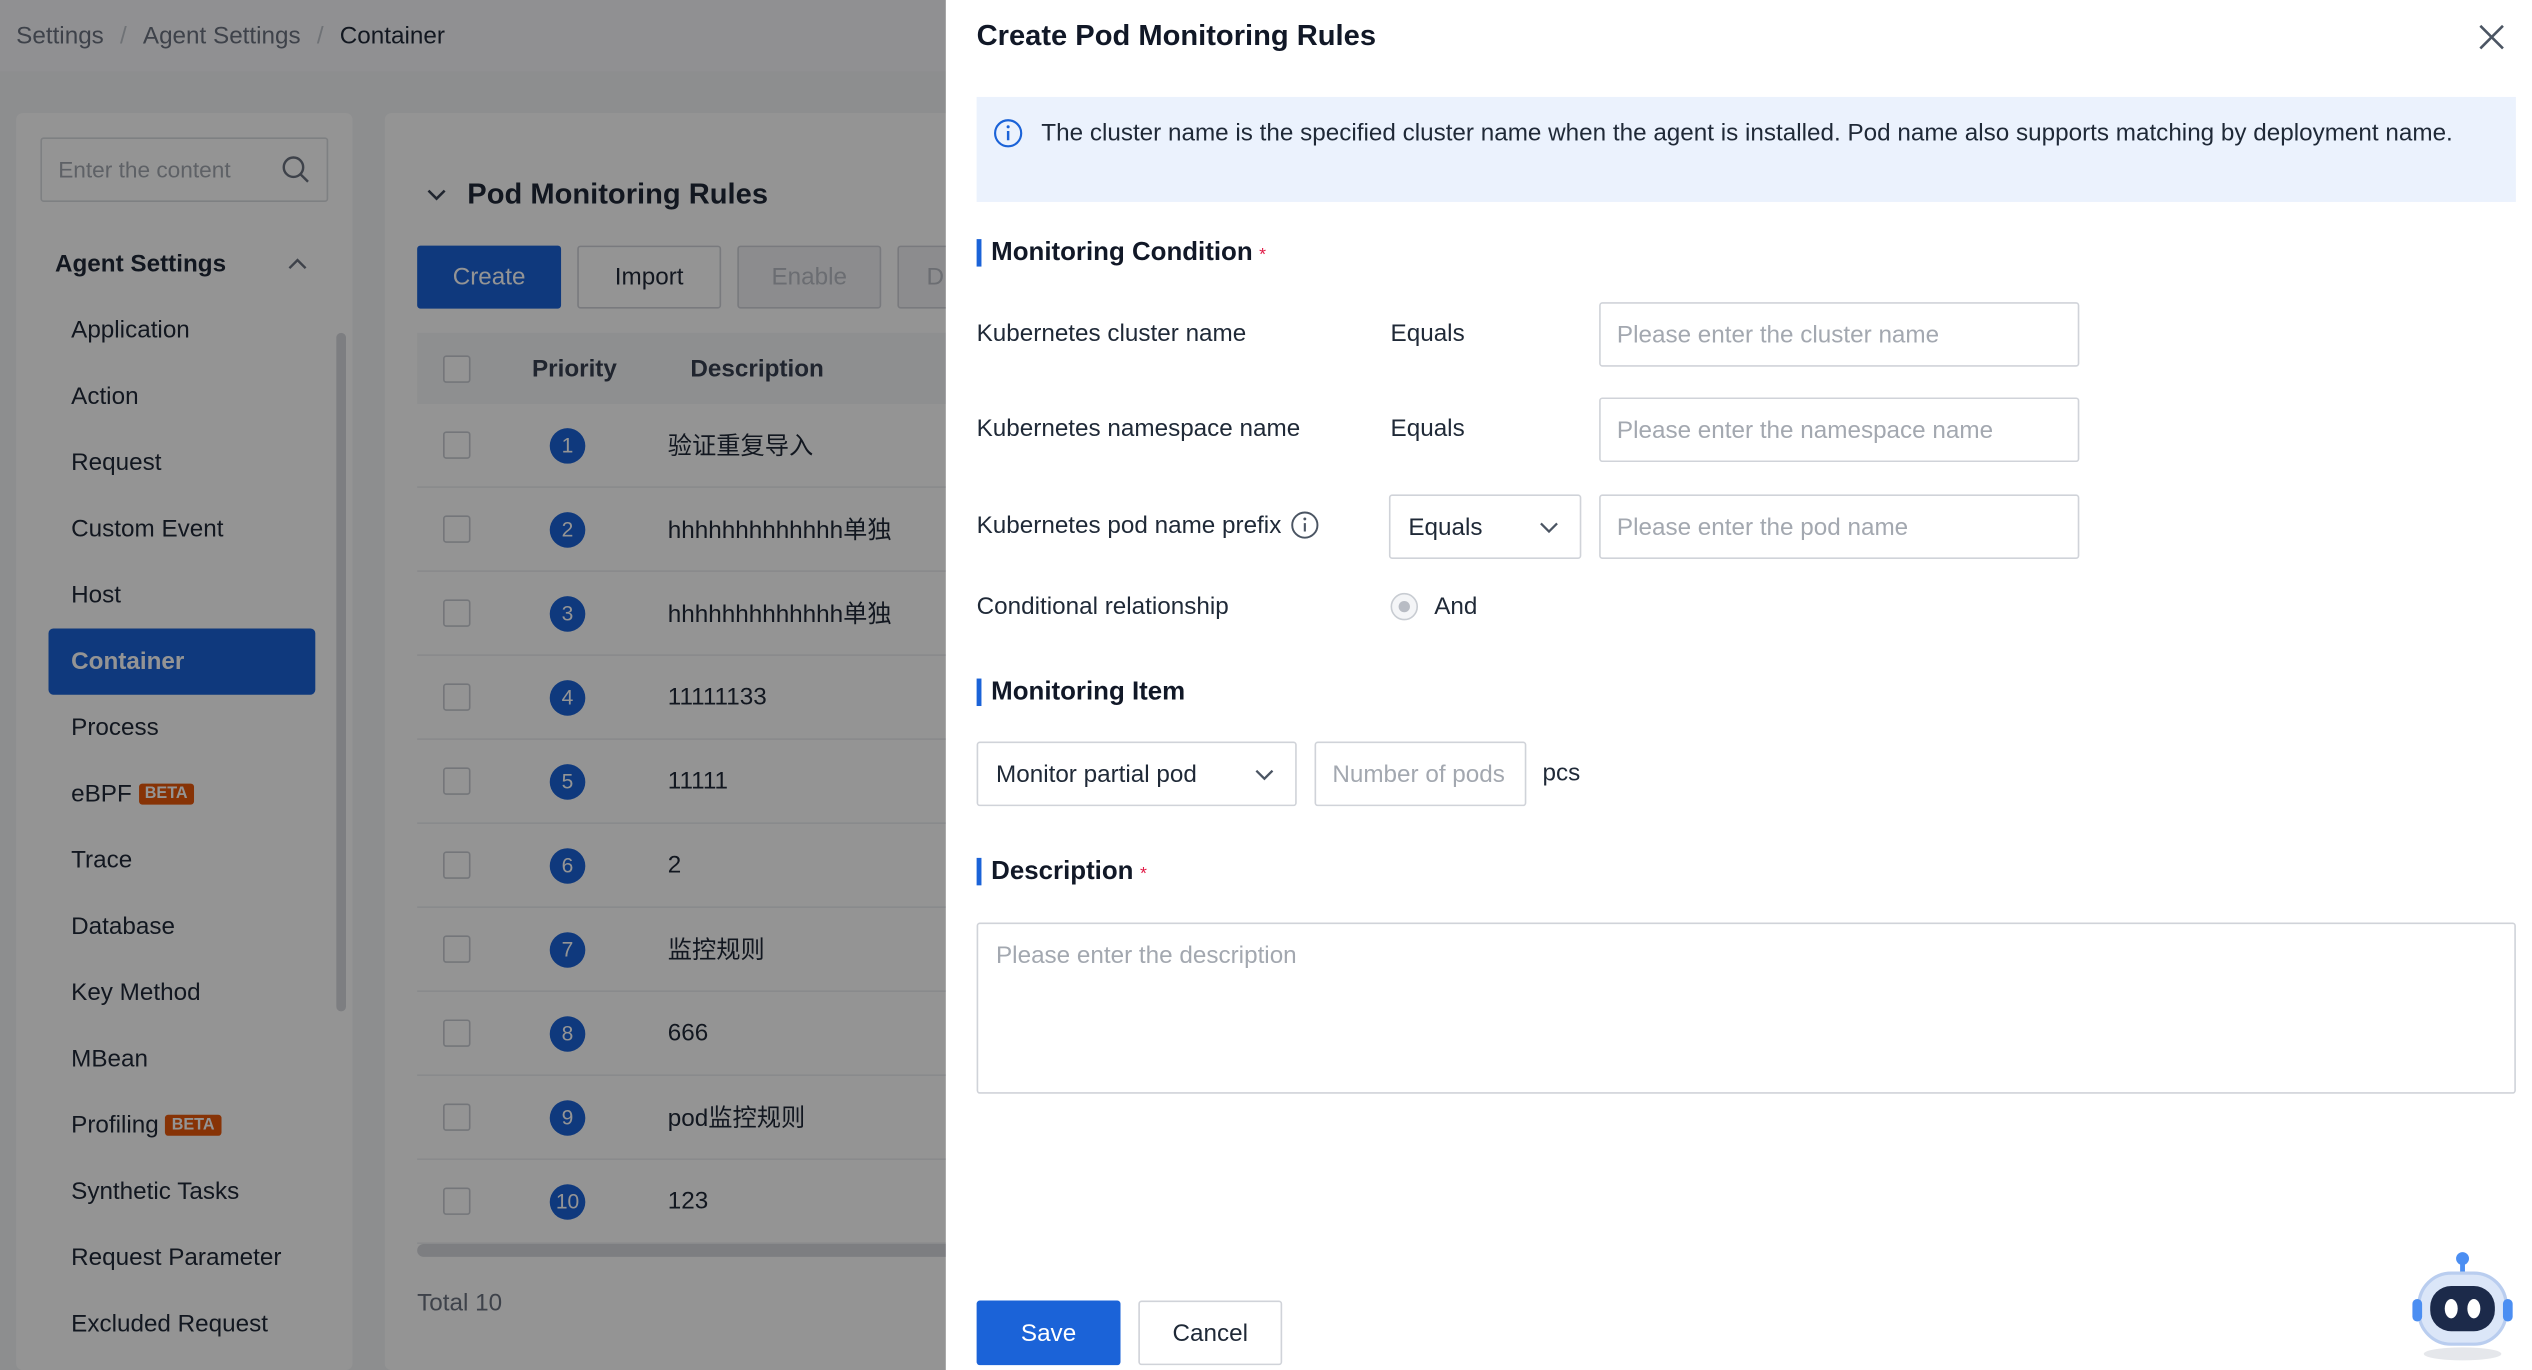 The width and height of the screenshot is (2532, 1370). What do you see at coordinates (1111, 333) in the screenshot?
I see `cluster-name-label: Kubernetes cluster name` at bounding box center [1111, 333].